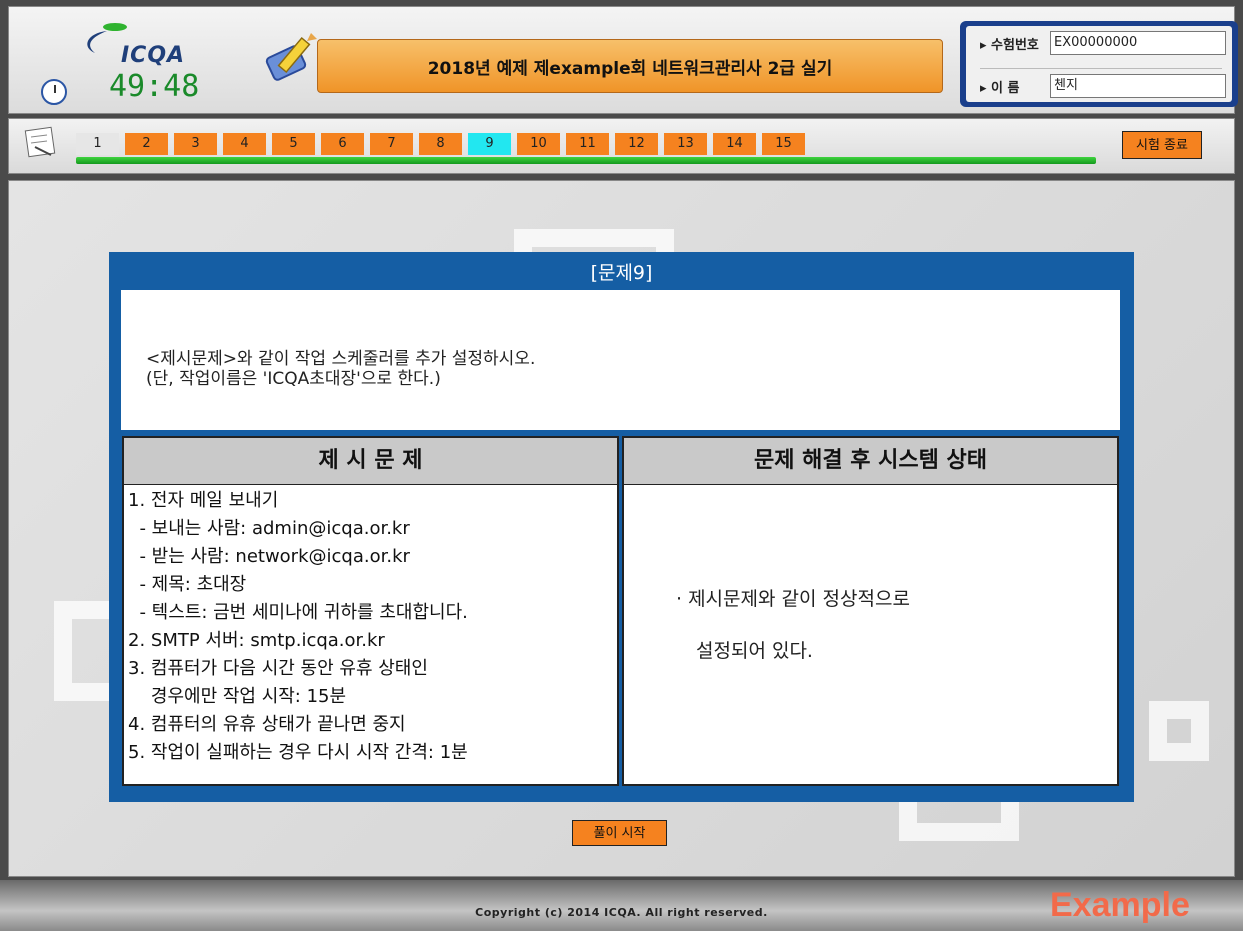  I want to click on condition-line: - 제목: 초대장, so click(187, 584).